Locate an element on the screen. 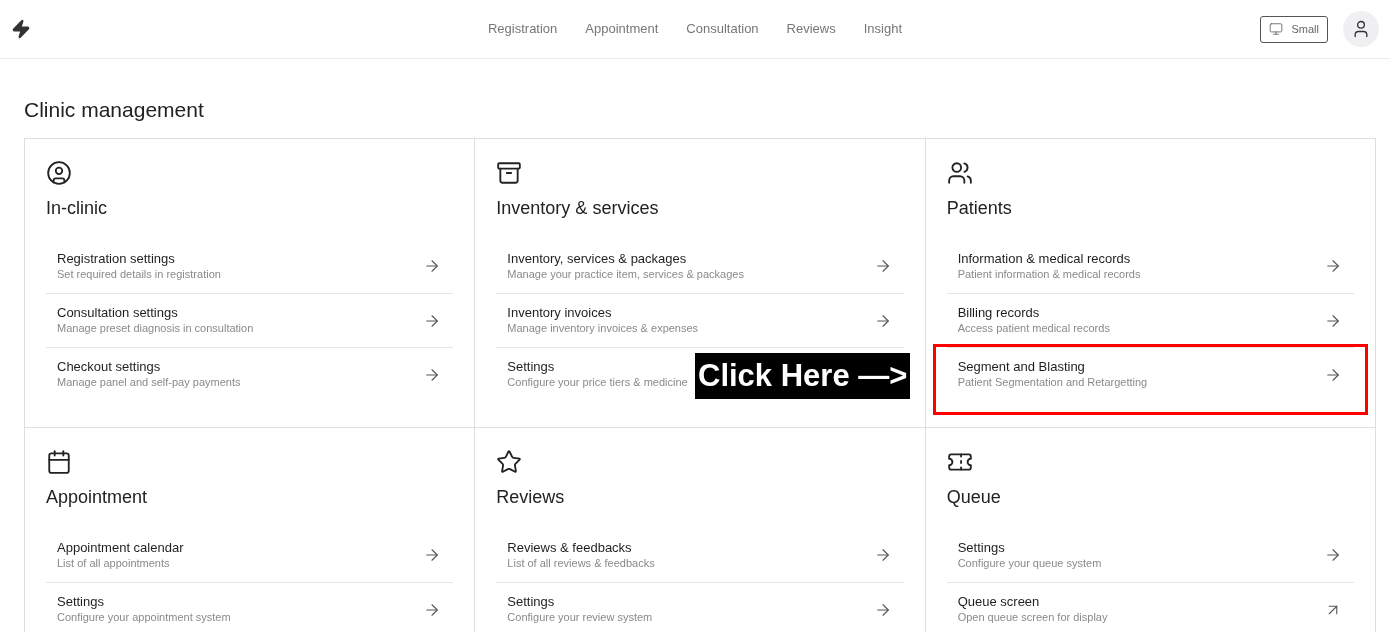 The image size is (1390, 632). item-subtitle: Configure your price tiers & medicine is located at coordinates (597, 382).